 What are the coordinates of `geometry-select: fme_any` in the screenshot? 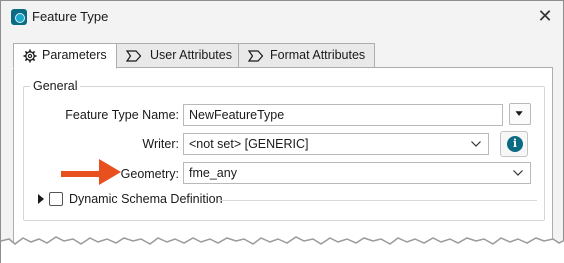 It's located at (357, 173).